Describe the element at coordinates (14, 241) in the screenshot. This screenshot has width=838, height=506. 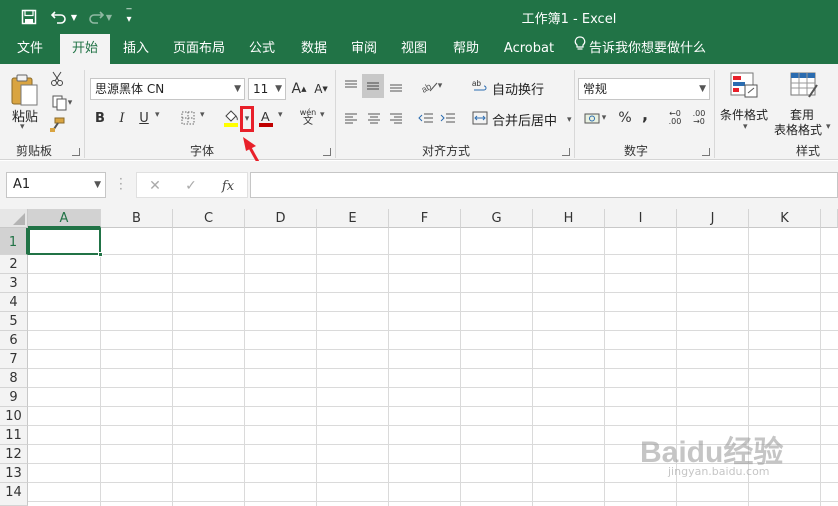
I see `row-header: 1` at that location.